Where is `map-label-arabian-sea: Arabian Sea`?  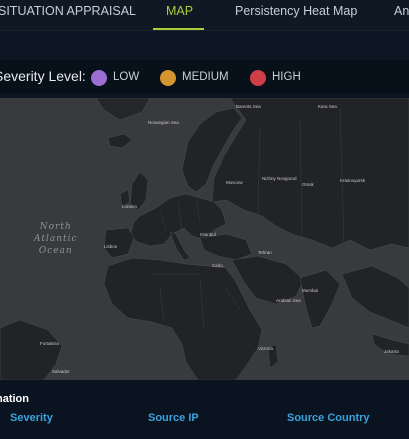 map-label-arabian-sea: Arabian Sea is located at coordinates (288, 300).